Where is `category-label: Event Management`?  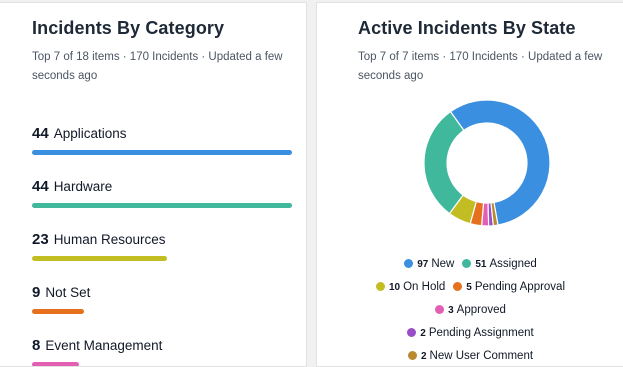
category-label: Event Management is located at coordinates (104, 345).